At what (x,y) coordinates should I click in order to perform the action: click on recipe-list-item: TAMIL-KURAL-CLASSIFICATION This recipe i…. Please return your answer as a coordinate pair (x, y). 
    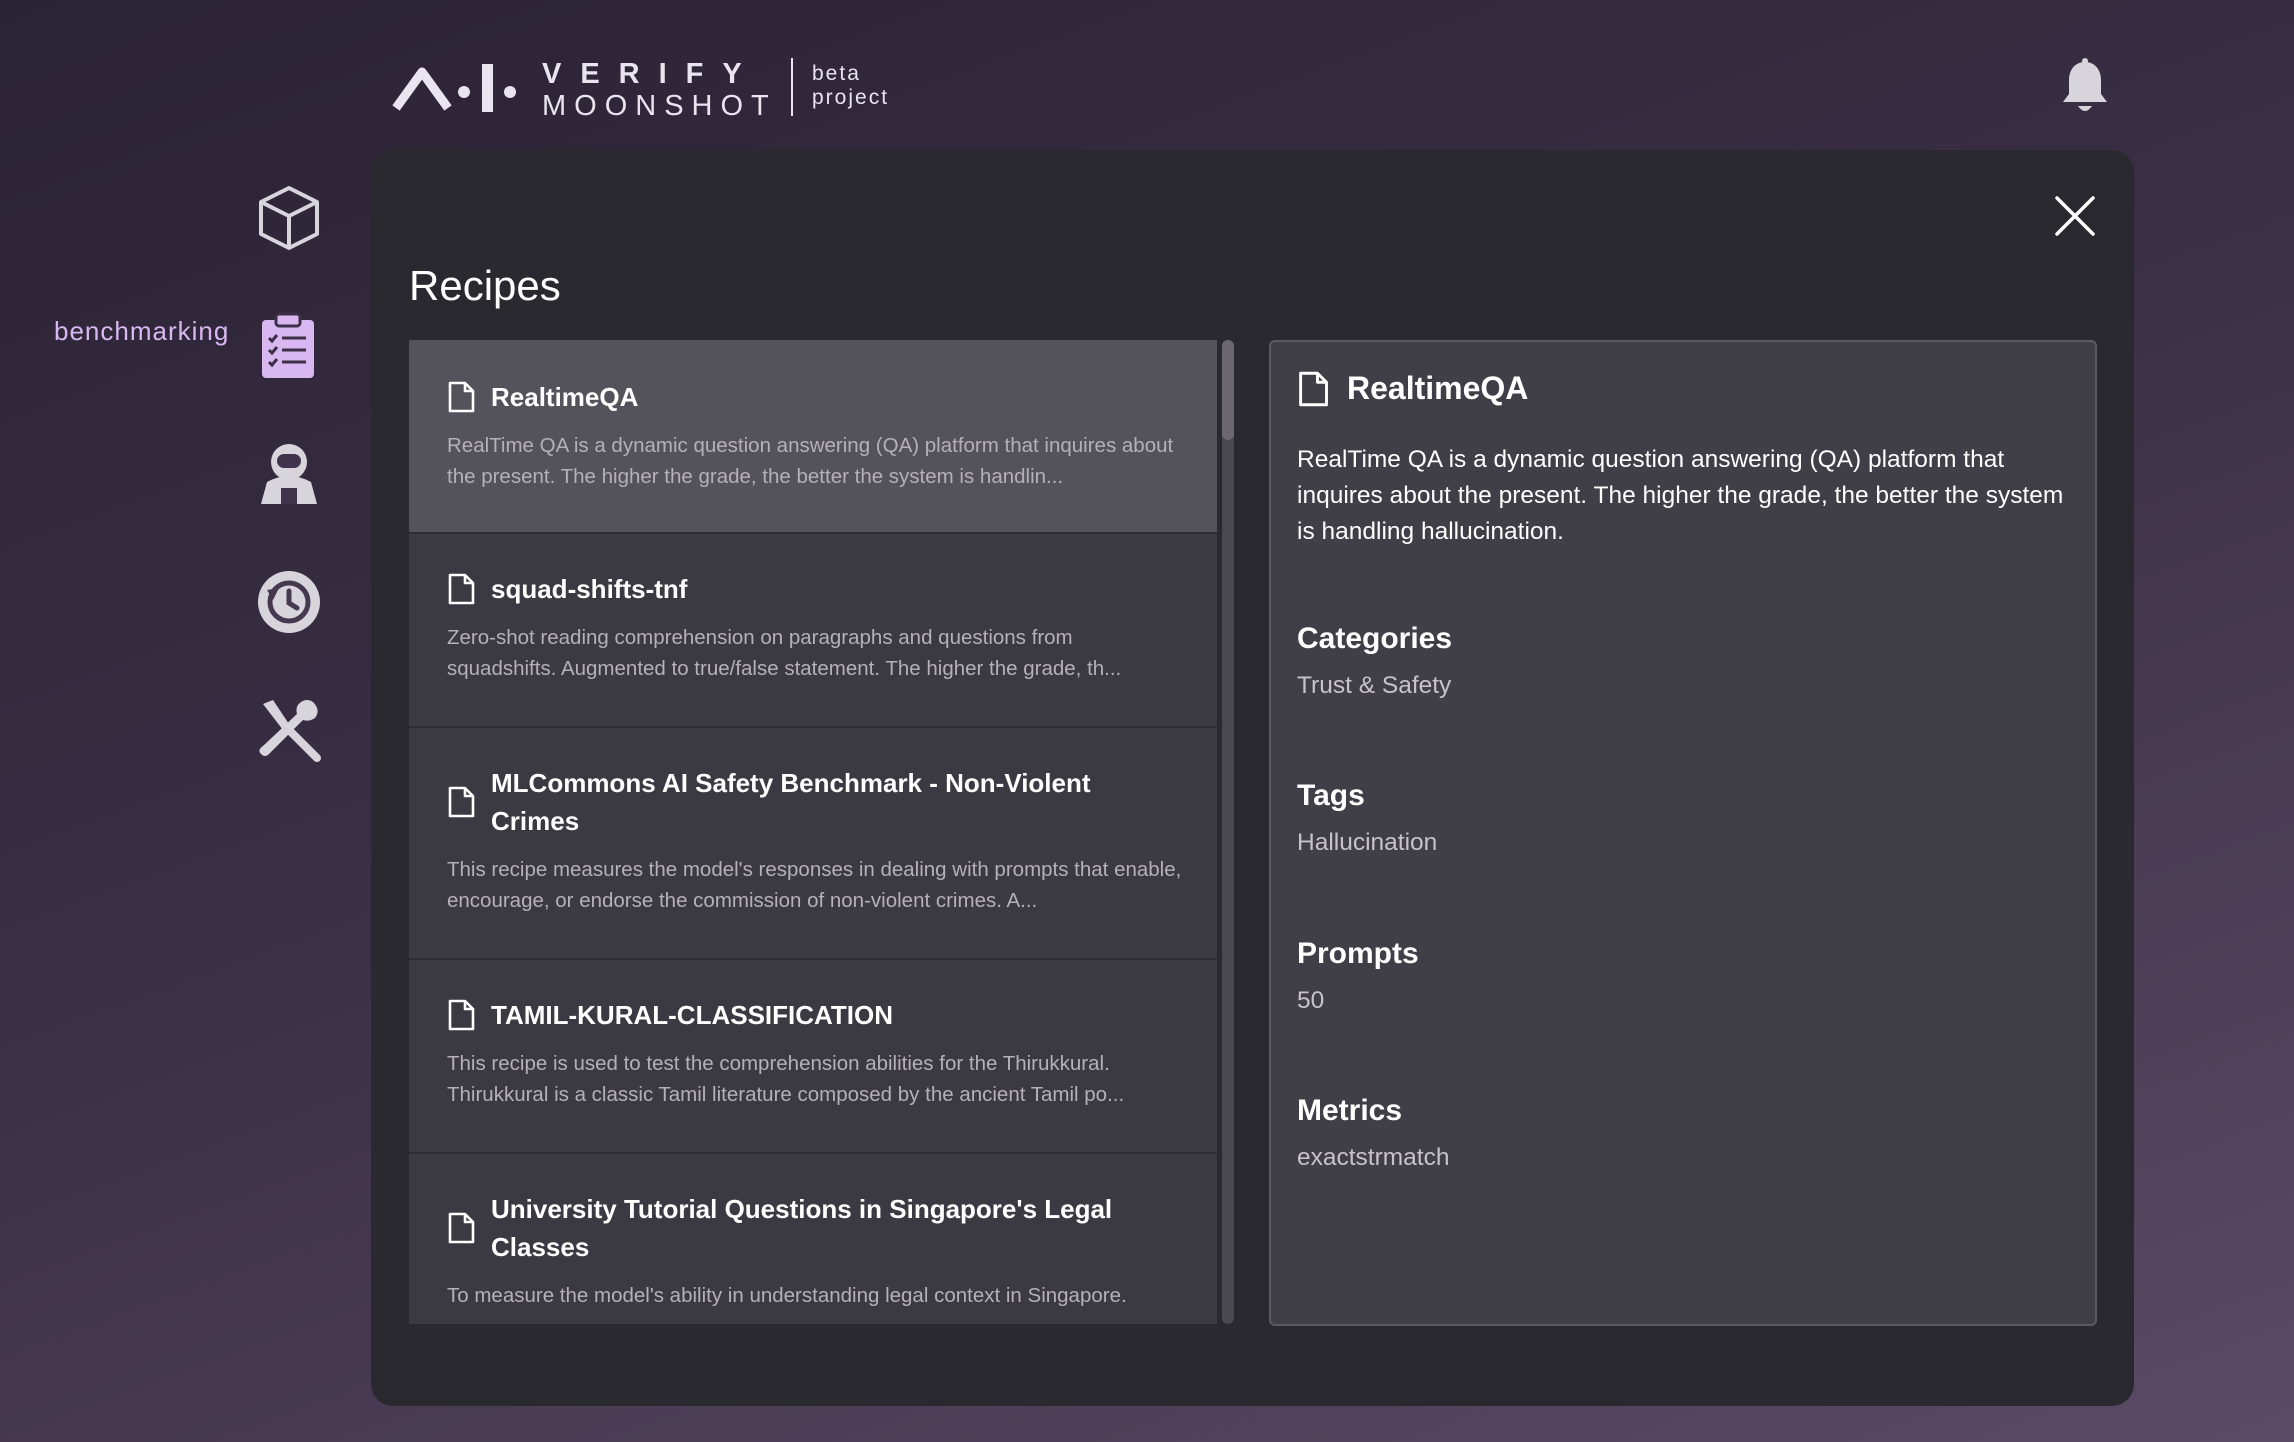
    Looking at the image, I should click on (813, 1057).